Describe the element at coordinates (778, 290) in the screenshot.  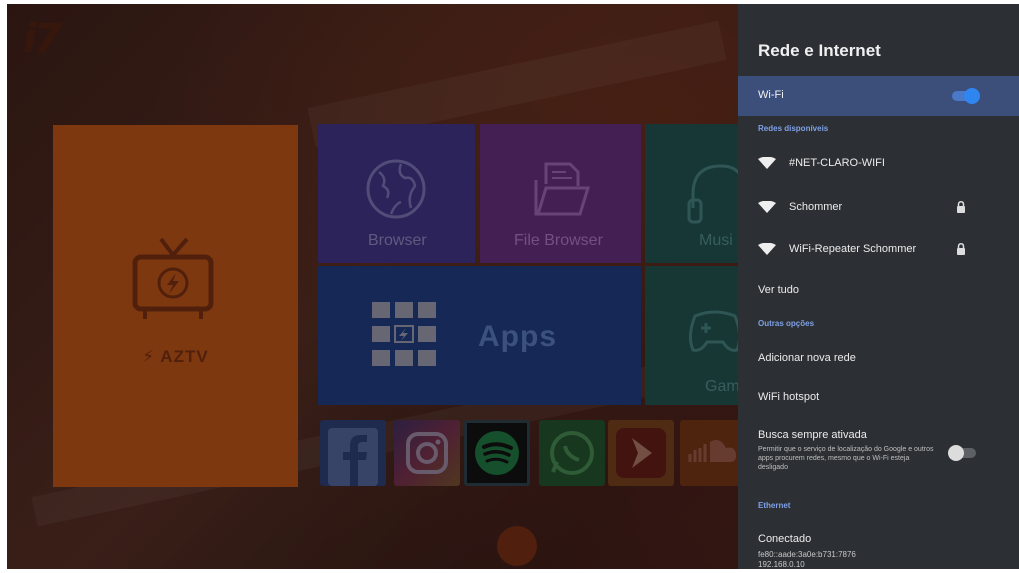
I see `see-all-networks: Ver tudo` at that location.